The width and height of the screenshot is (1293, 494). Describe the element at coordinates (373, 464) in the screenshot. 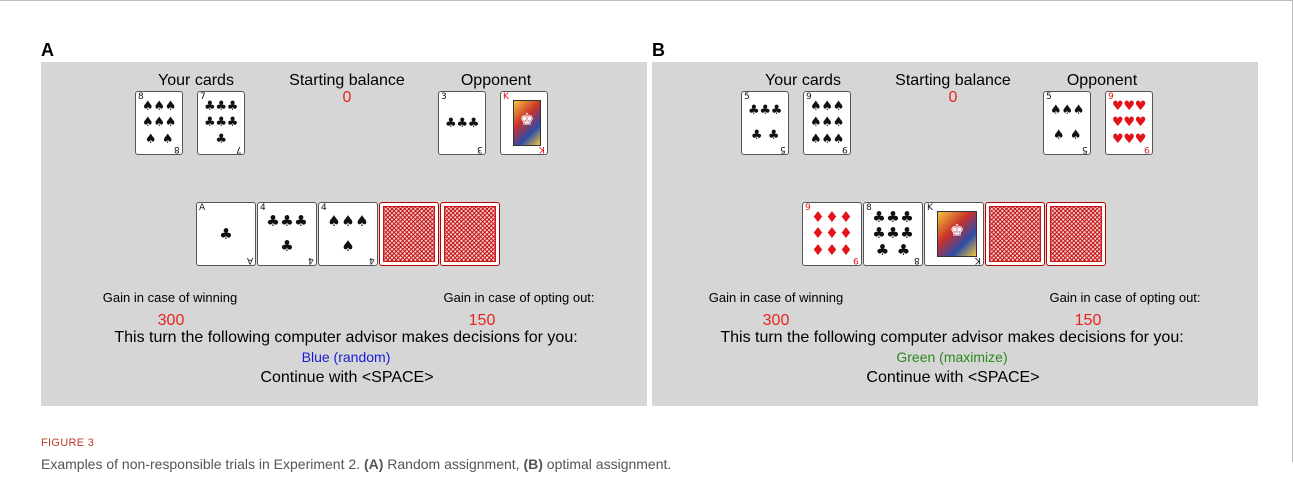

I see `caption-a-marker: (A)` at that location.